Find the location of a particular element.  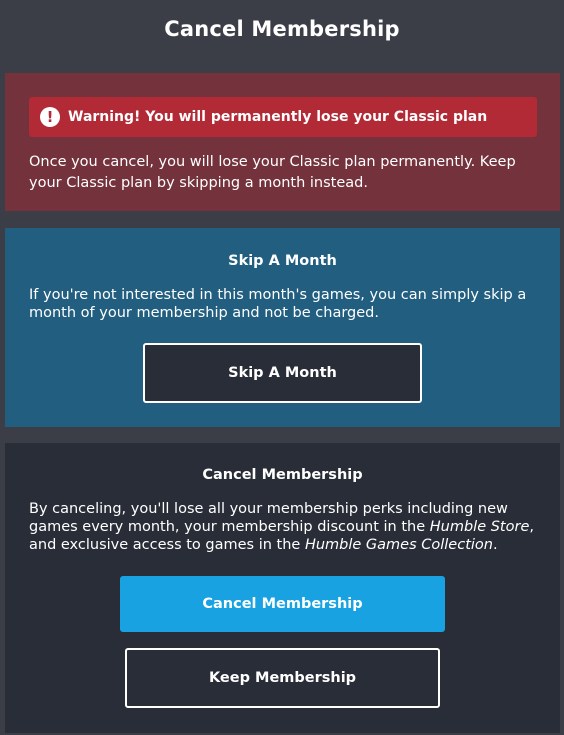

humble-store-name: Humble Store is located at coordinates (479, 527).